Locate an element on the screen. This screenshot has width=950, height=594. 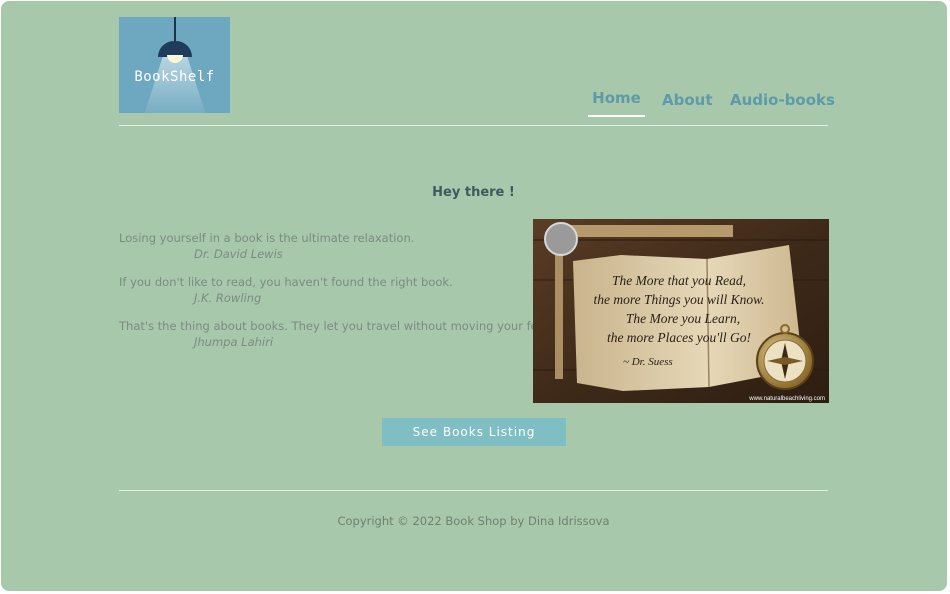
see-books-listing-button: See Books Listing is located at coordinates (474, 432).